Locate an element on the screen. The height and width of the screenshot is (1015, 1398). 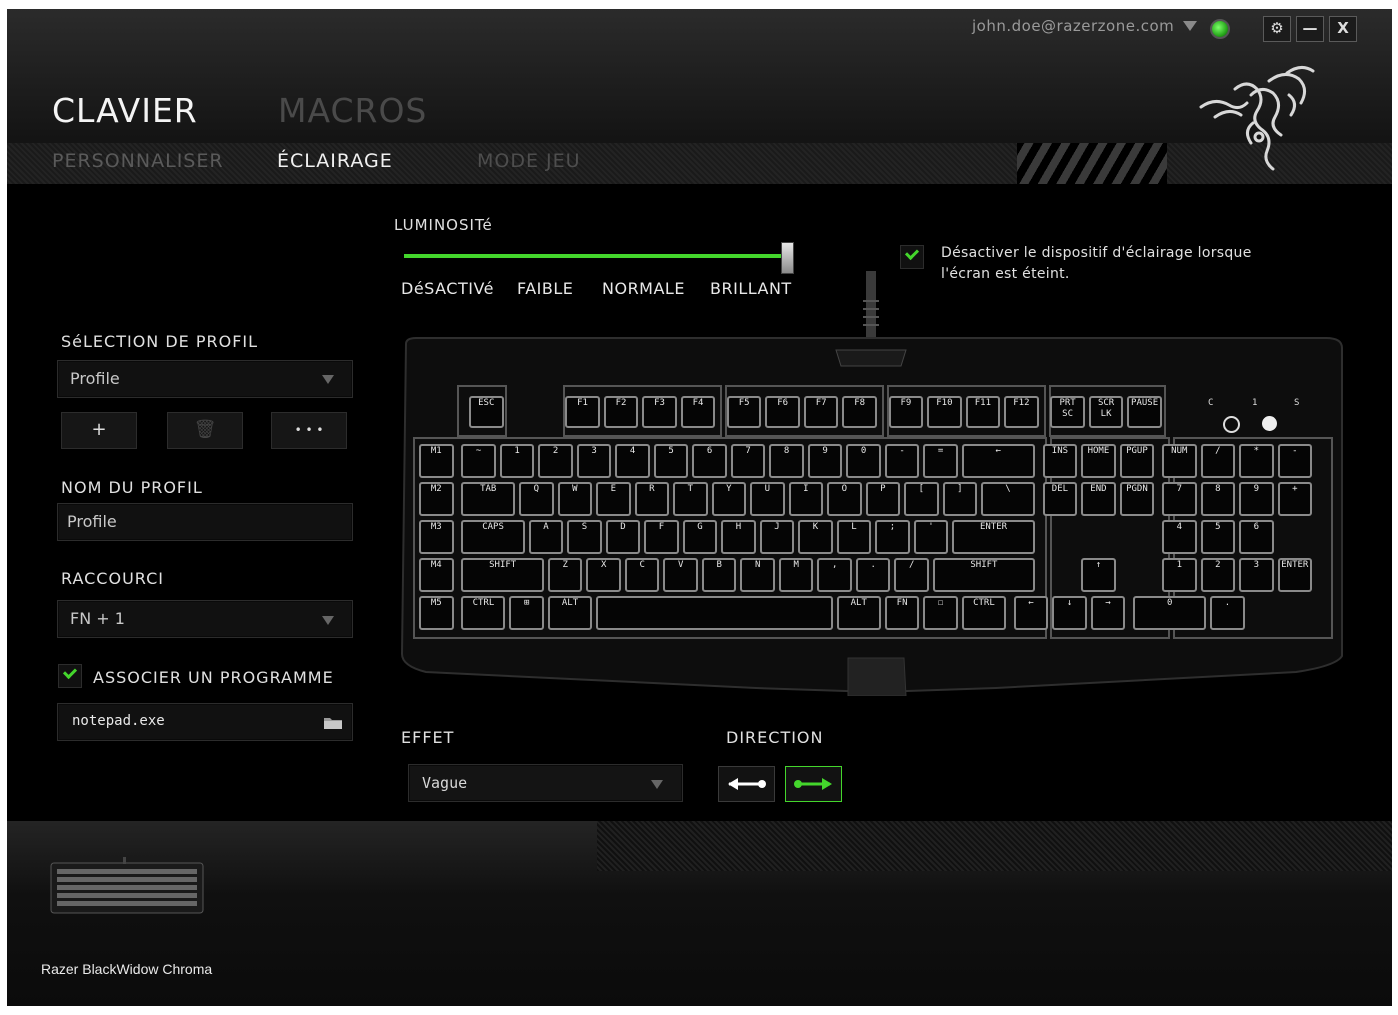
delete-profile-button: 🗑 is located at coordinates (205, 430).